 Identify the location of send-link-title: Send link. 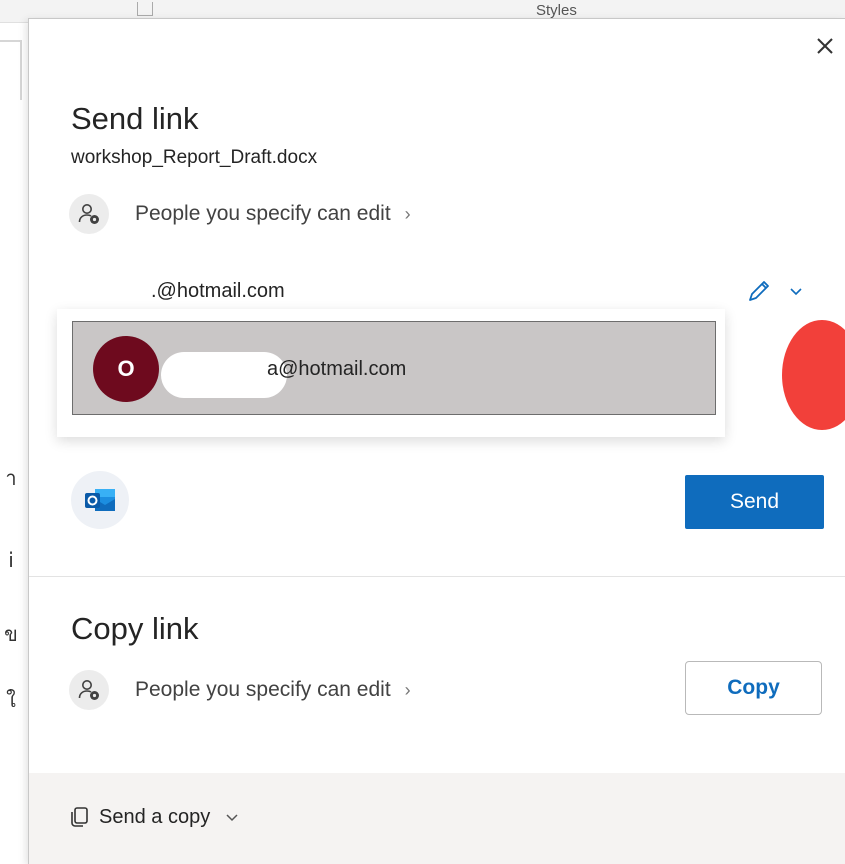
(135, 118).